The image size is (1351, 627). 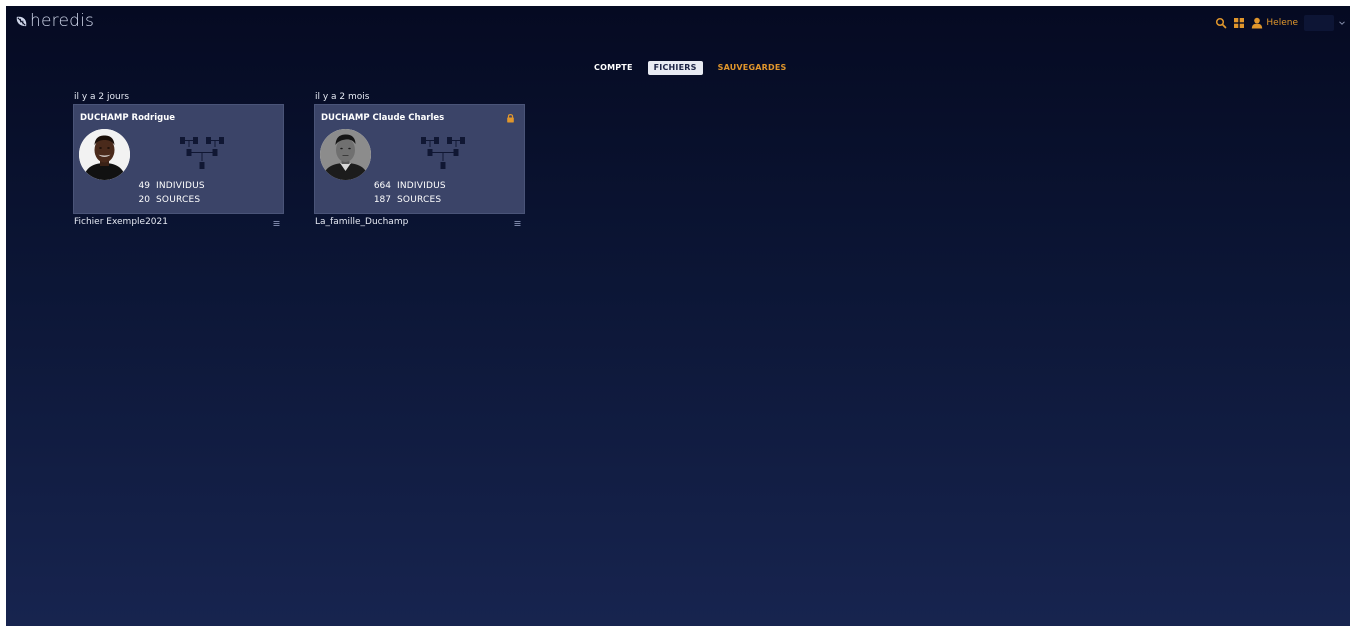 What do you see at coordinates (121, 222) in the screenshot?
I see `file-name: Fichier Exemple2021` at bounding box center [121, 222].